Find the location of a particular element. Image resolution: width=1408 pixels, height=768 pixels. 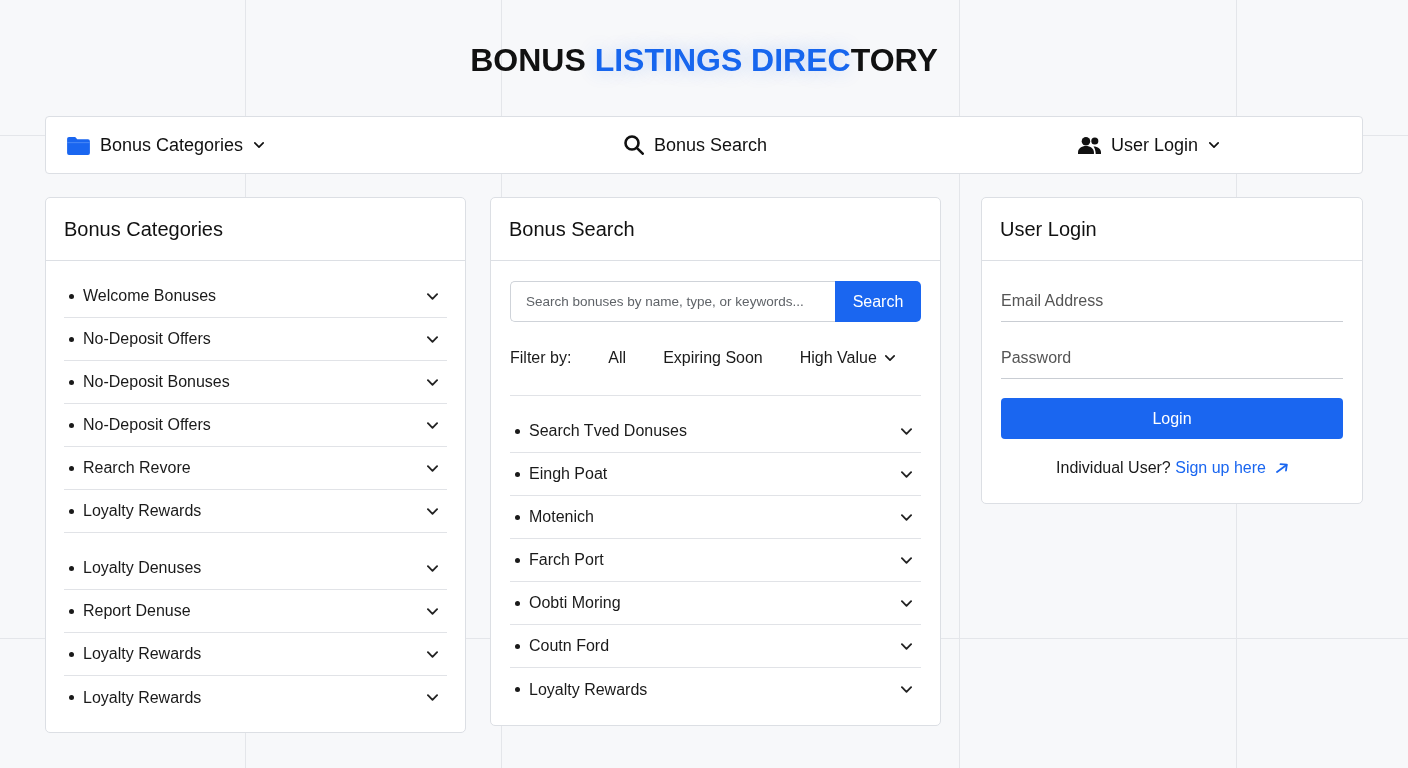

panel-title: Bonus Categories is located at coordinates (143, 229).